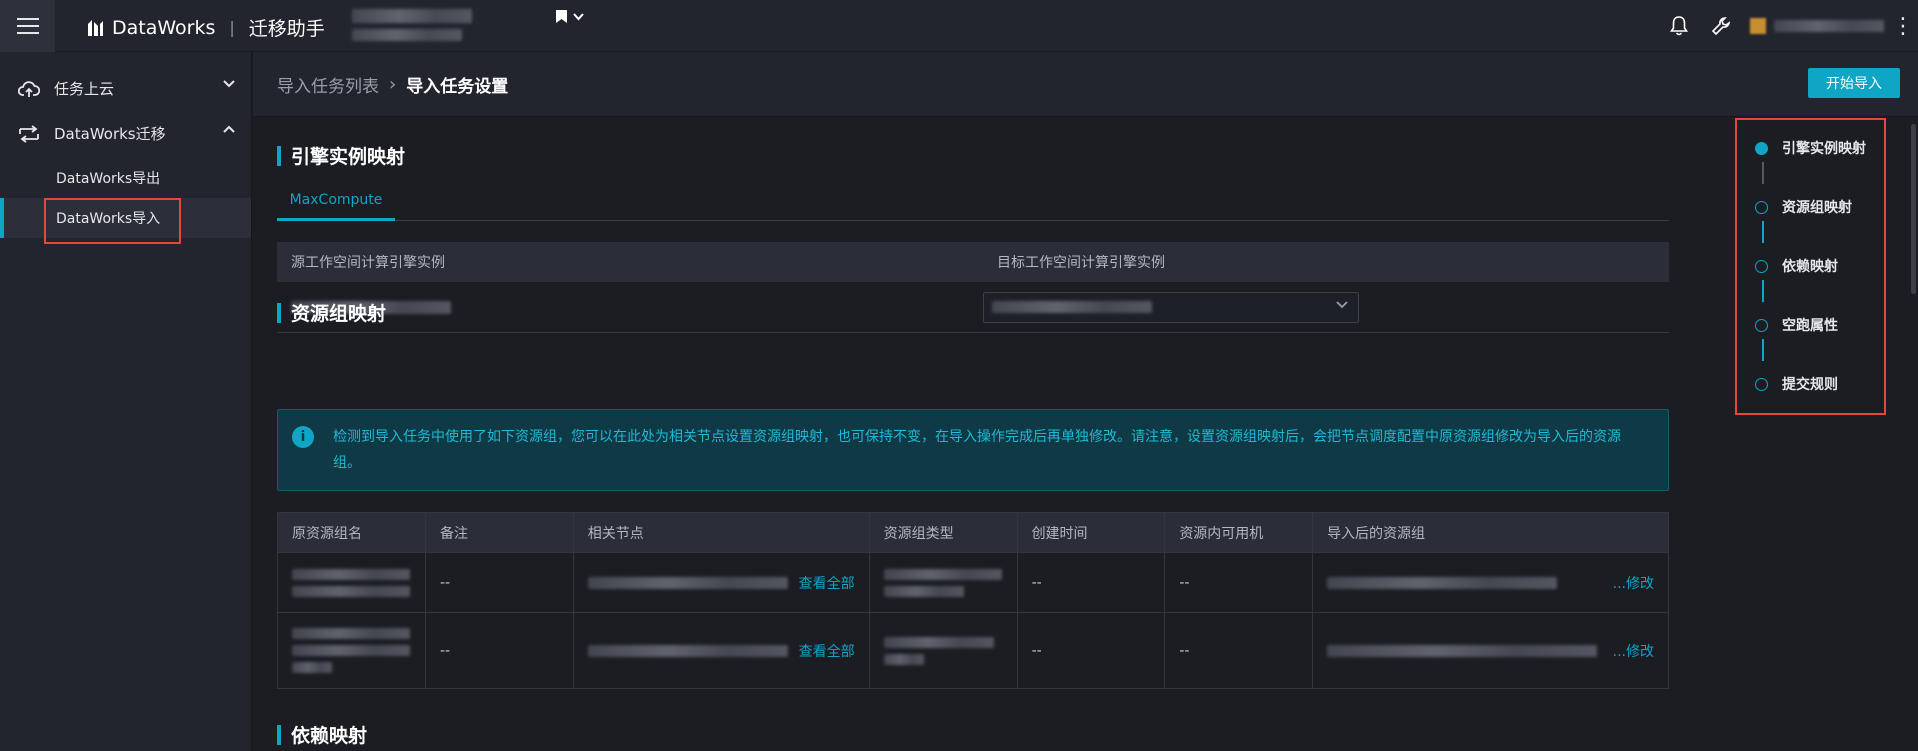  Describe the element at coordinates (84, 89) in the screenshot. I see `sidebar-group-label: 任务上云` at that location.